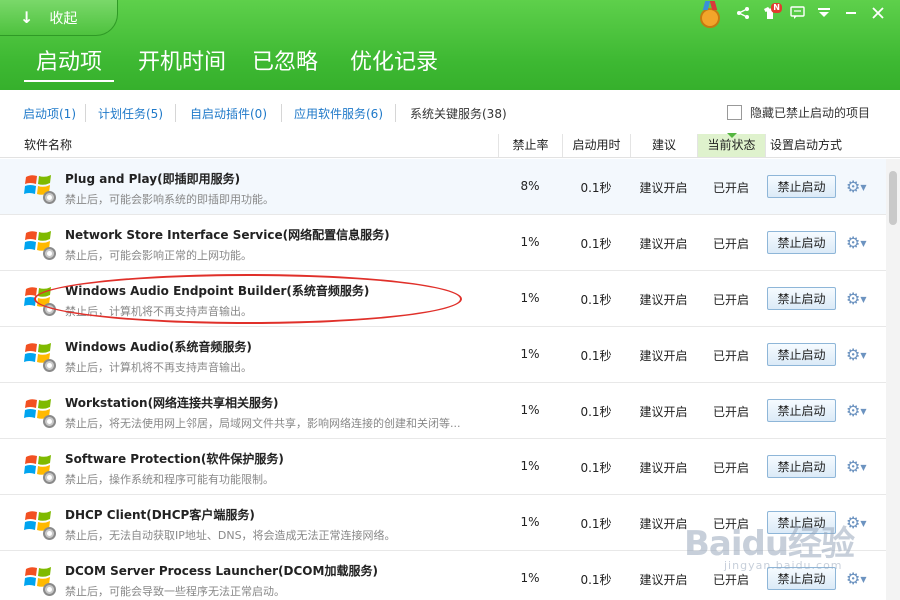 Image resolution: width=900 pixels, height=600 pixels. Describe the element at coordinates (450, 145) in the screenshot. I see `column-header: 软件名称 禁止率 启动用时 建议 当前状态 设置启动方式` at that location.